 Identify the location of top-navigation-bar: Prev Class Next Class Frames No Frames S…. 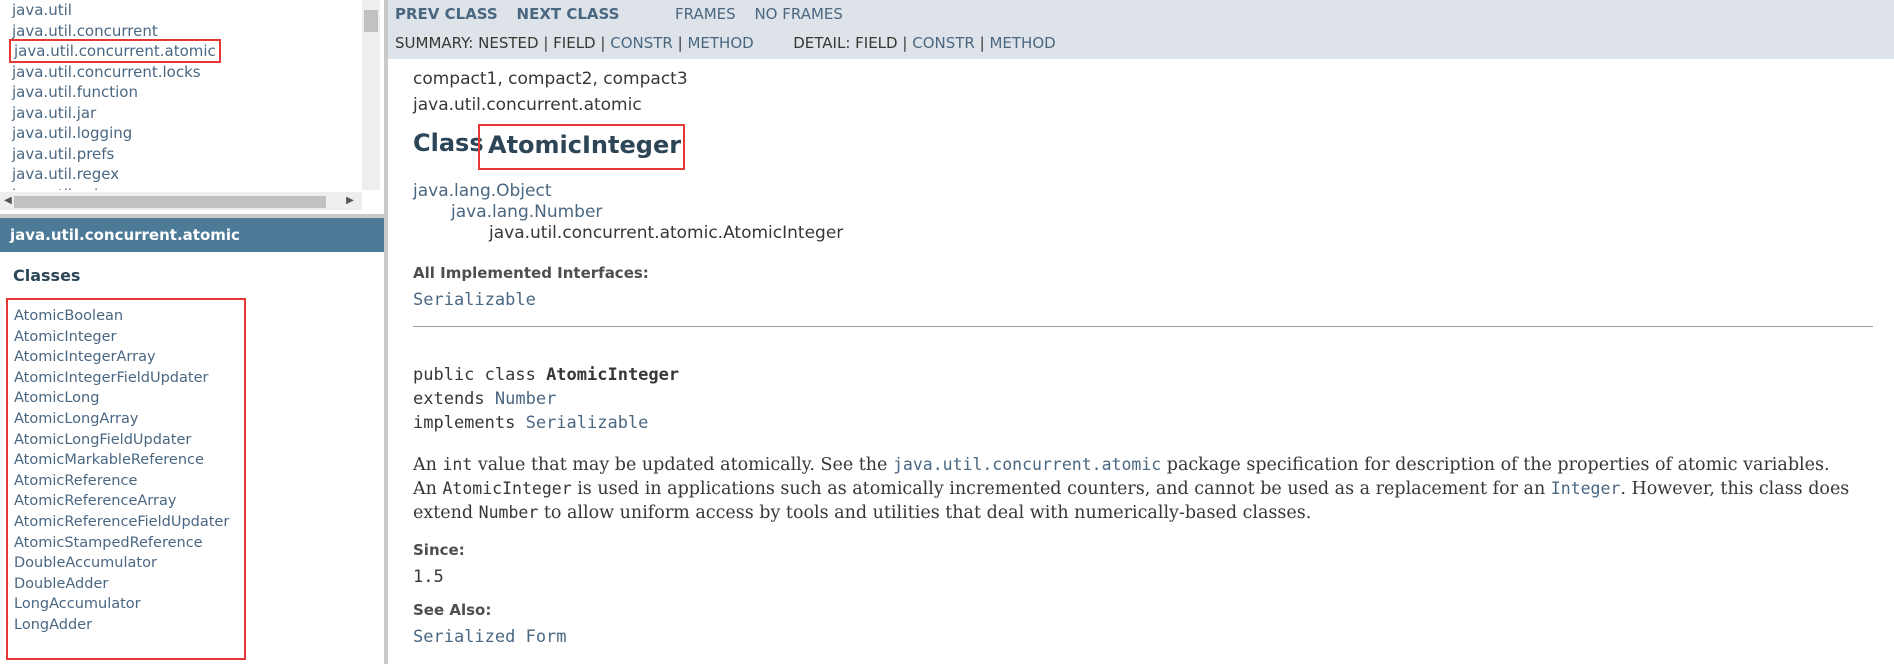
(1141, 29).